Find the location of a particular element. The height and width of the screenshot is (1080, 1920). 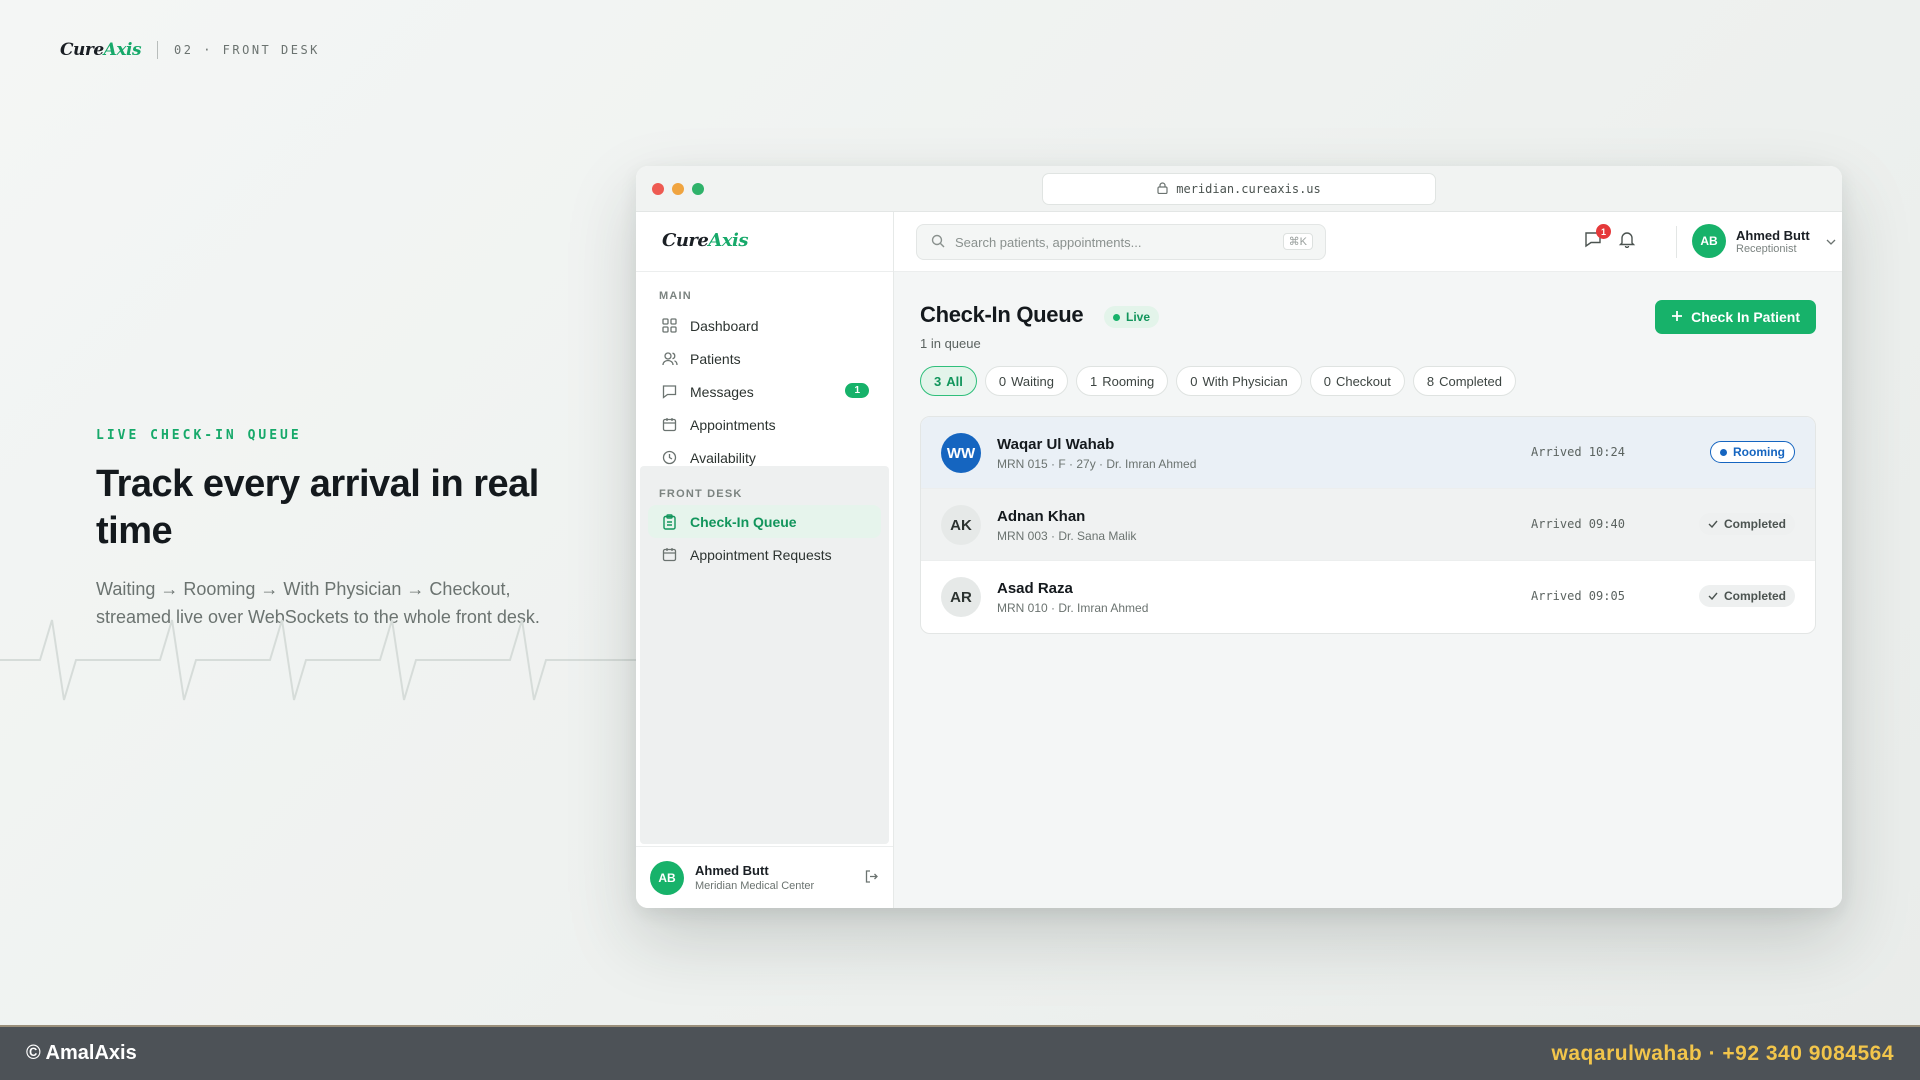

filter-waiting: 0 Waiting is located at coordinates (1026, 381).